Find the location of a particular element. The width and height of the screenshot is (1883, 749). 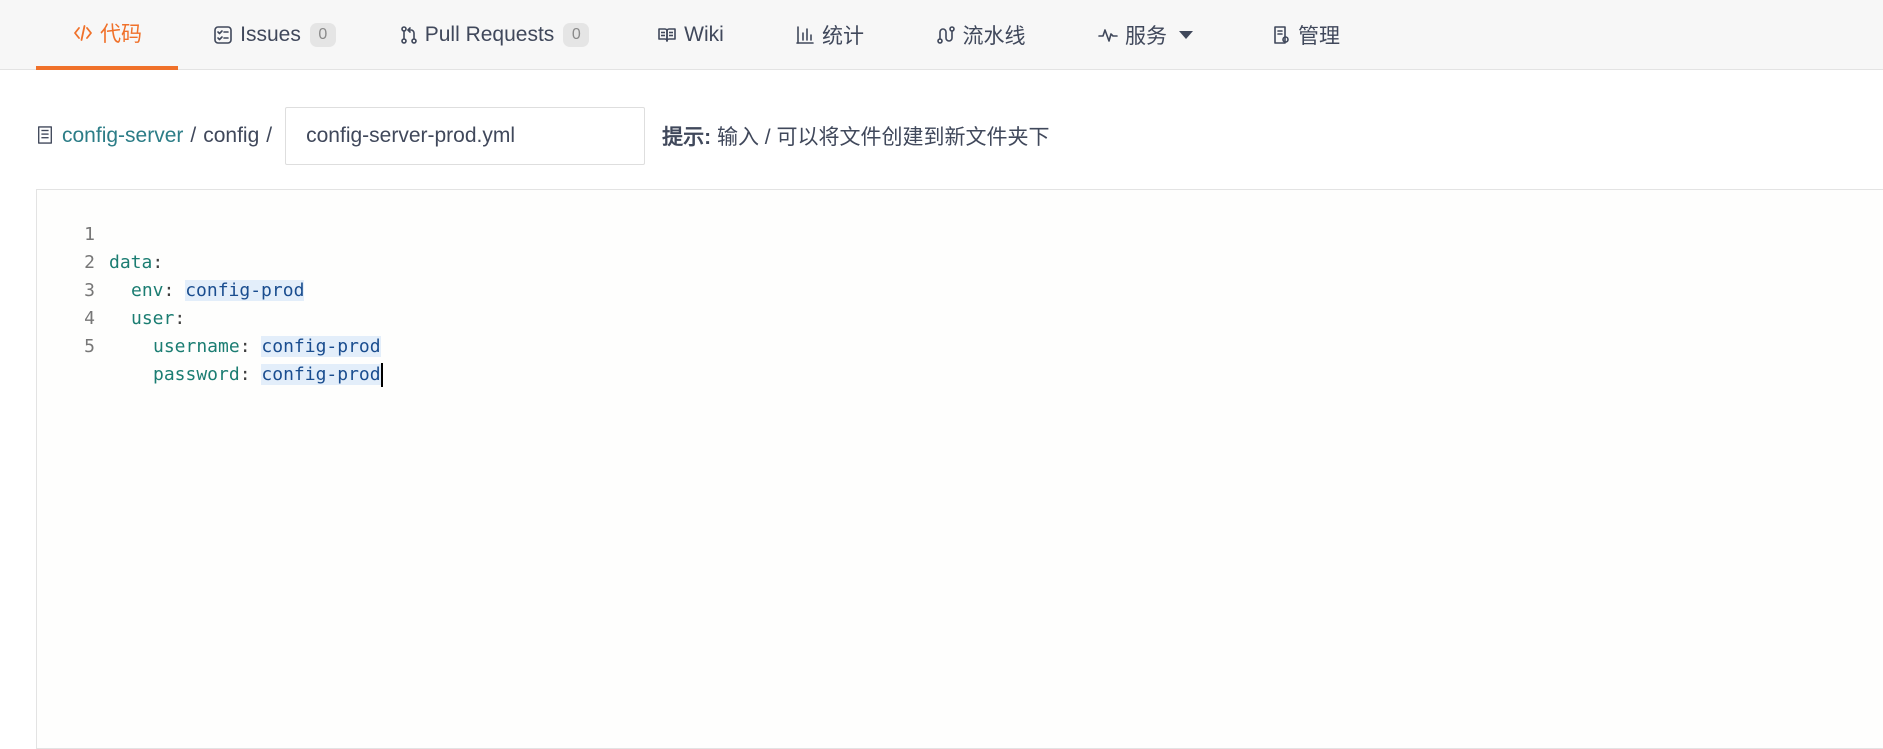

code-line: 3 user: is located at coordinates (111, 289).